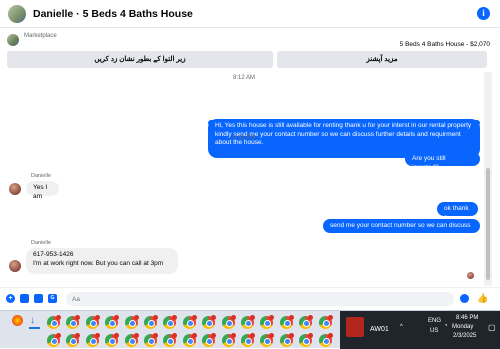 Image resolution: width=500 pixels, height=349 pixels. Describe the element at coordinates (467, 318) in the screenshot. I see `clock-time: 8:46 PM` at that location.